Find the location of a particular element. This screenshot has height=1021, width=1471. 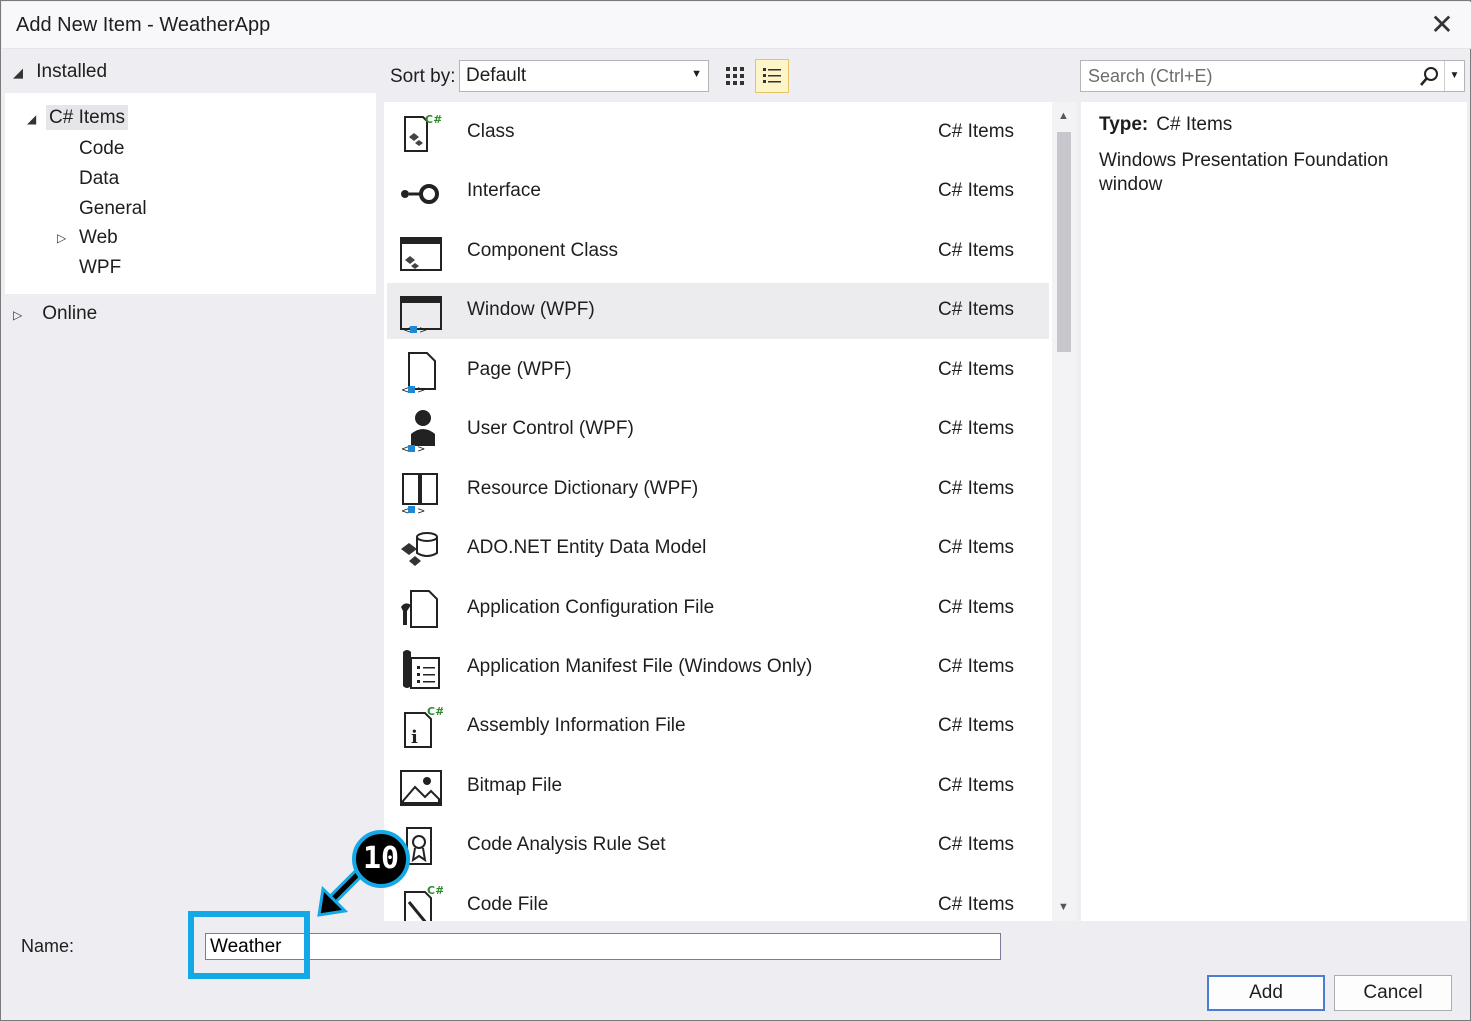

svg-text: i is located at coordinates (414, 737).